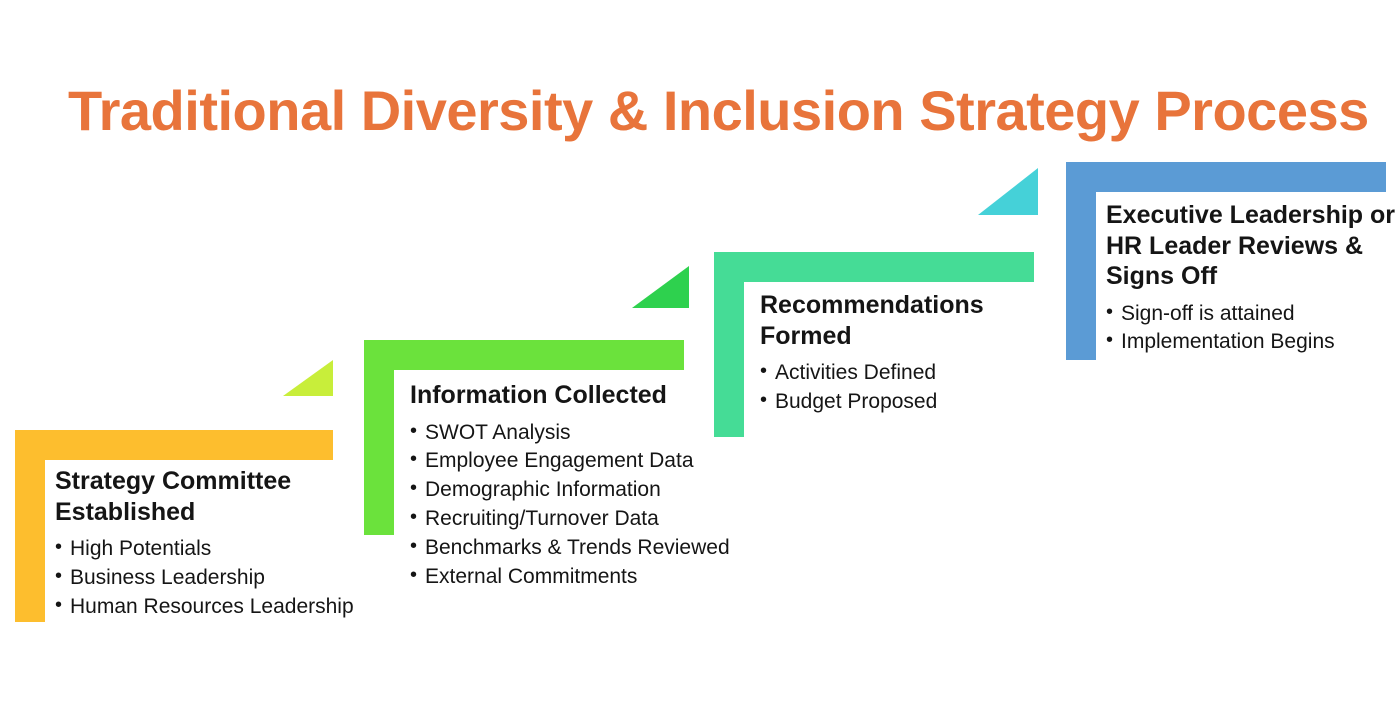 The width and height of the screenshot is (1400, 717). What do you see at coordinates (575, 519) in the screenshot?
I see `step-2-bullet: Recruiting/Turnover Data` at bounding box center [575, 519].